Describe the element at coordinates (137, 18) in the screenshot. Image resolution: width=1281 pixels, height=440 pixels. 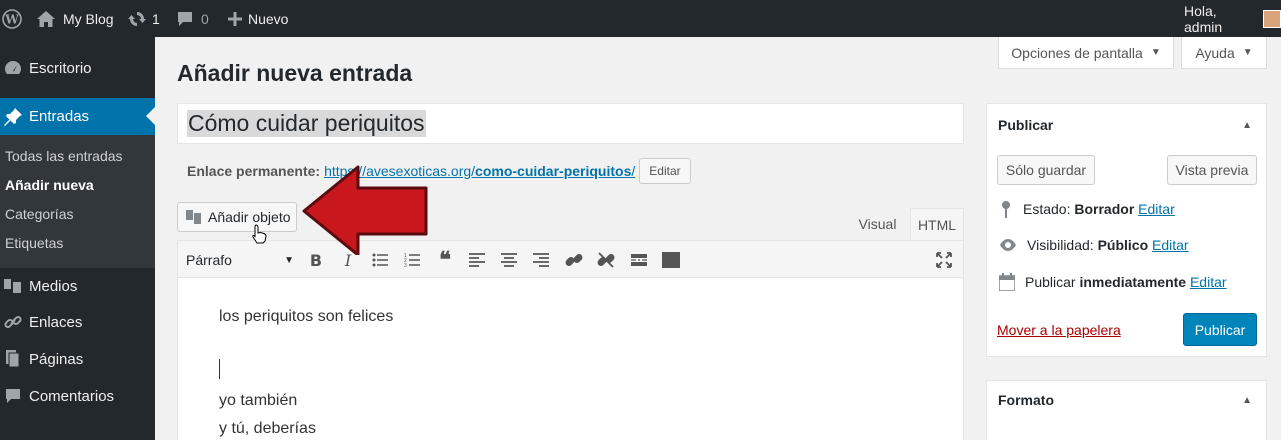
I see `updates-icon` at that location.